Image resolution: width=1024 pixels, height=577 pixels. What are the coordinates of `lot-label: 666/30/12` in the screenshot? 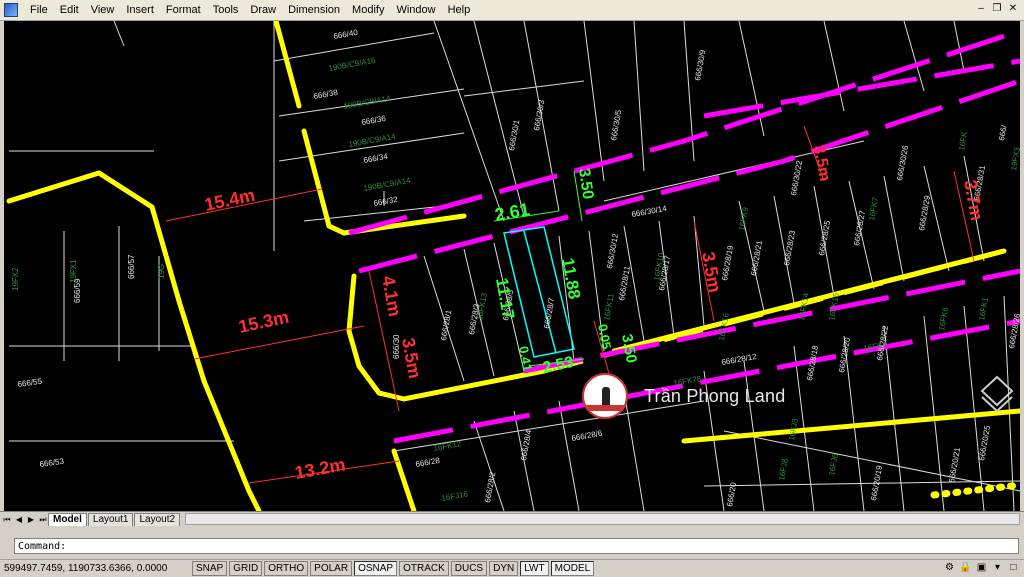 It's located at (612, 250).